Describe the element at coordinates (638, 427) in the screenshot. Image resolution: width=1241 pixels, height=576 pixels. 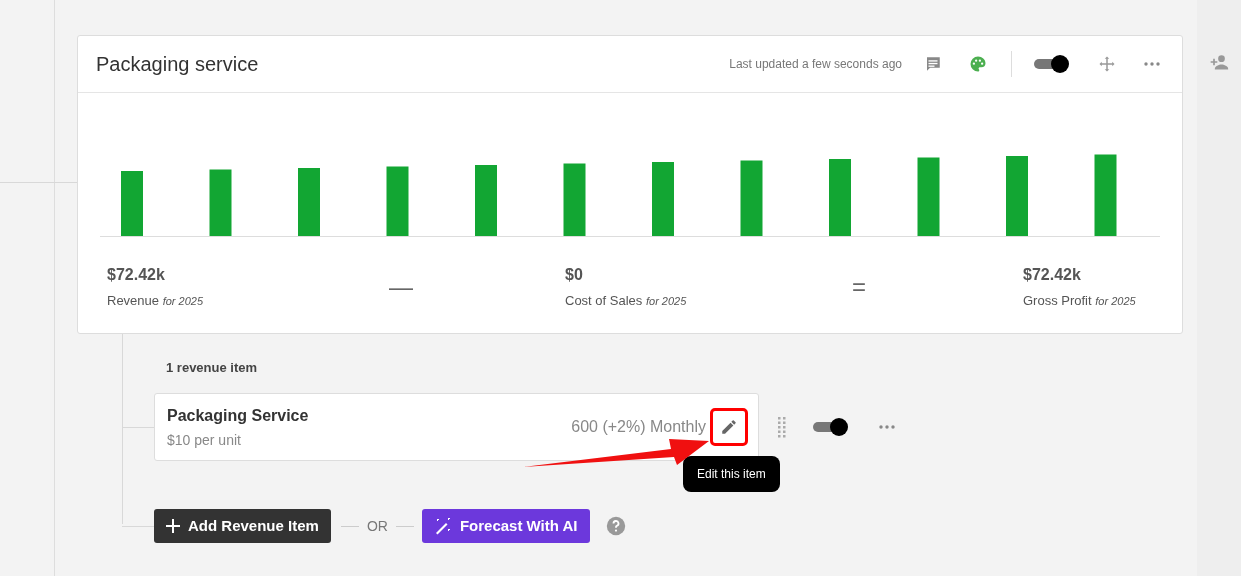
I see `item-forecast: 600 (+2%) Monthly` at that location.